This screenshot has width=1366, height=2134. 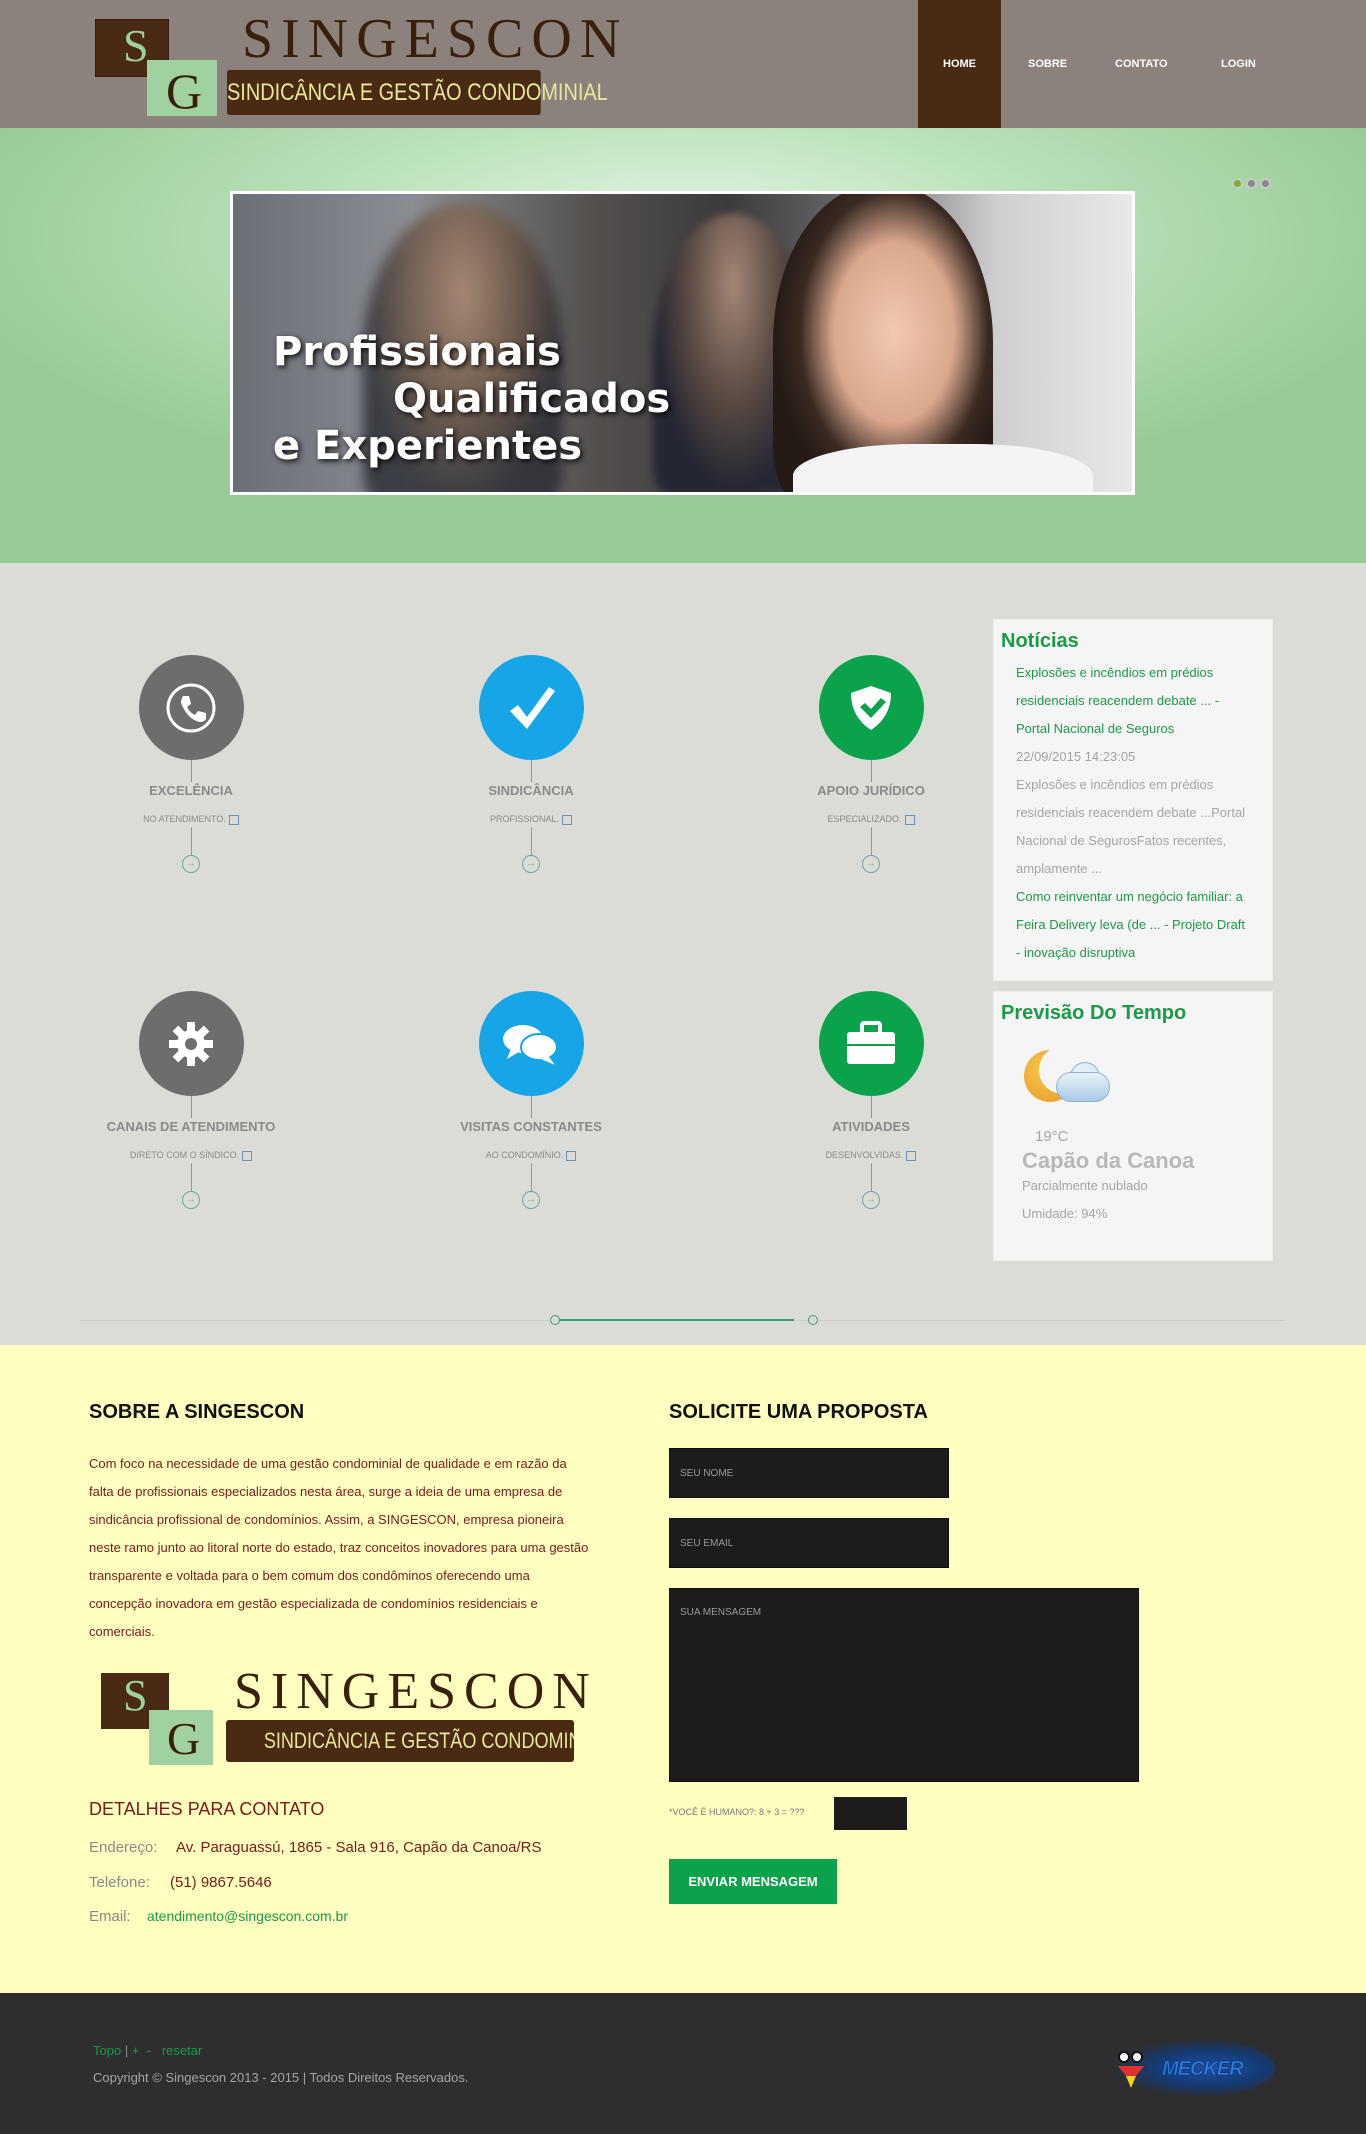 What do you see at coordinates (1065, 1213) in the screenshot?
I see `weather-humidity: Umidade: 94%` at bounding box center [1065, 1213].